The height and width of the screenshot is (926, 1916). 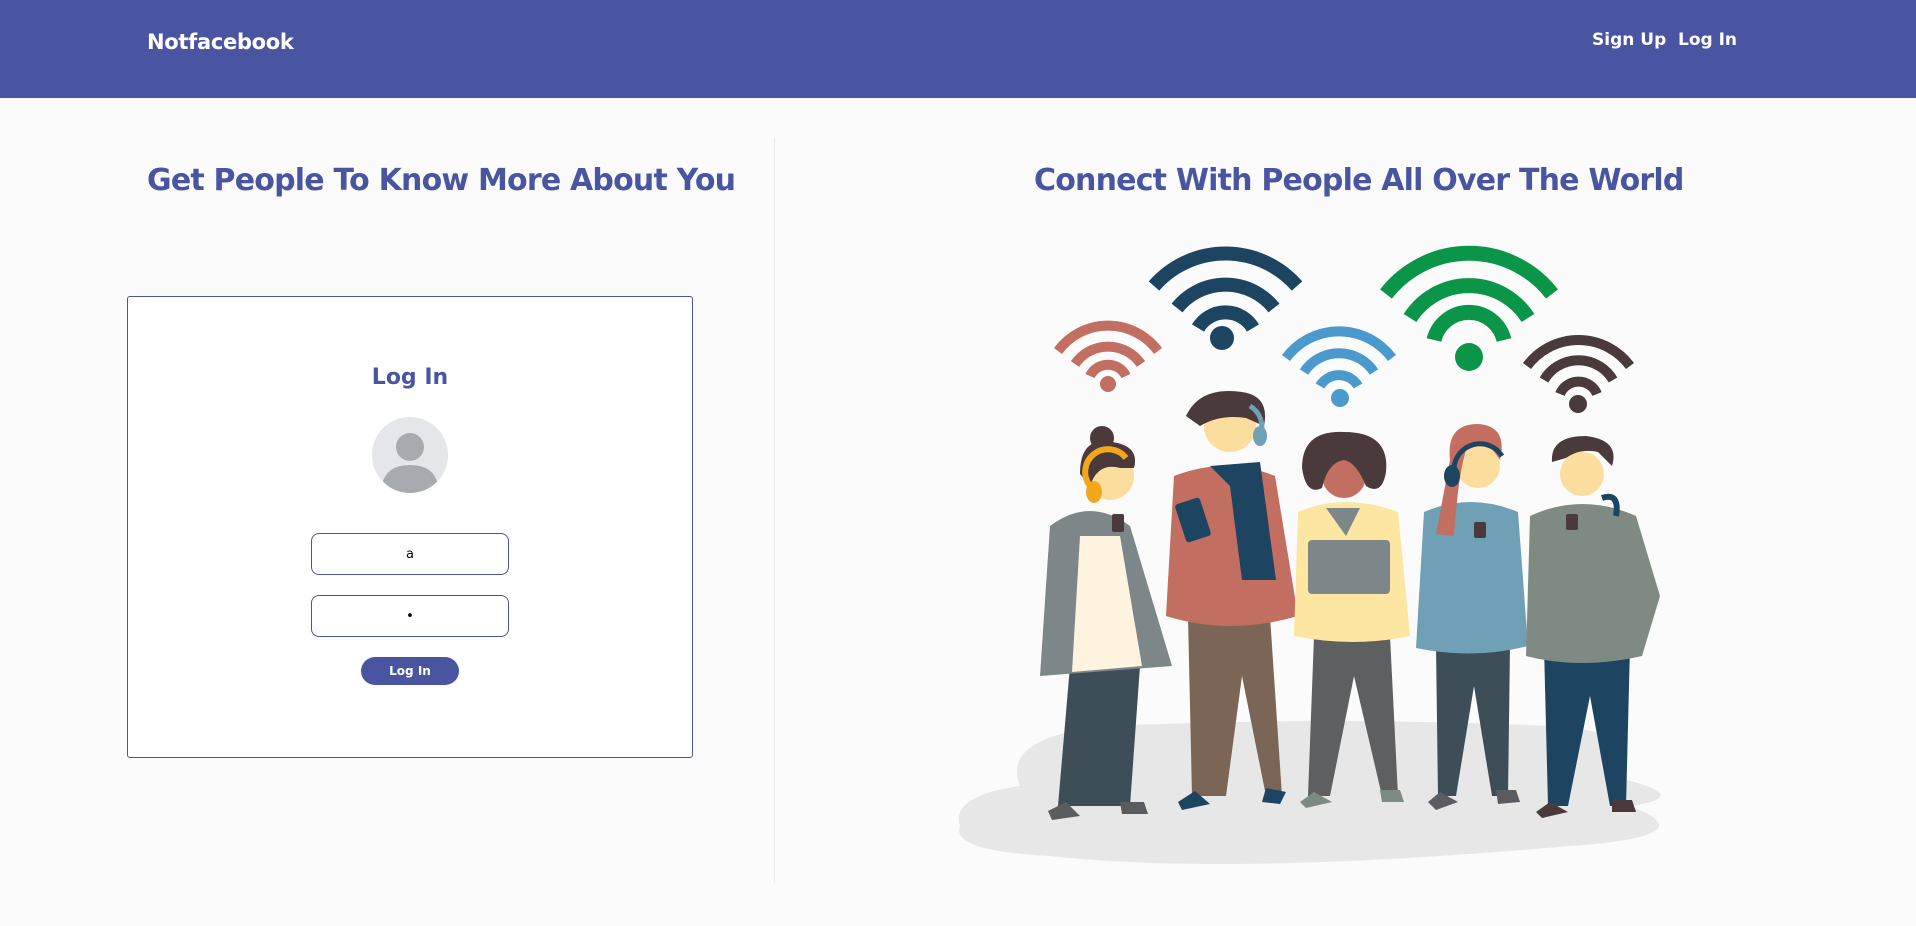 What do you see at coordinates (774, 510) in the screenshot?
I see `column-divider` at bounding box center [774, 510].